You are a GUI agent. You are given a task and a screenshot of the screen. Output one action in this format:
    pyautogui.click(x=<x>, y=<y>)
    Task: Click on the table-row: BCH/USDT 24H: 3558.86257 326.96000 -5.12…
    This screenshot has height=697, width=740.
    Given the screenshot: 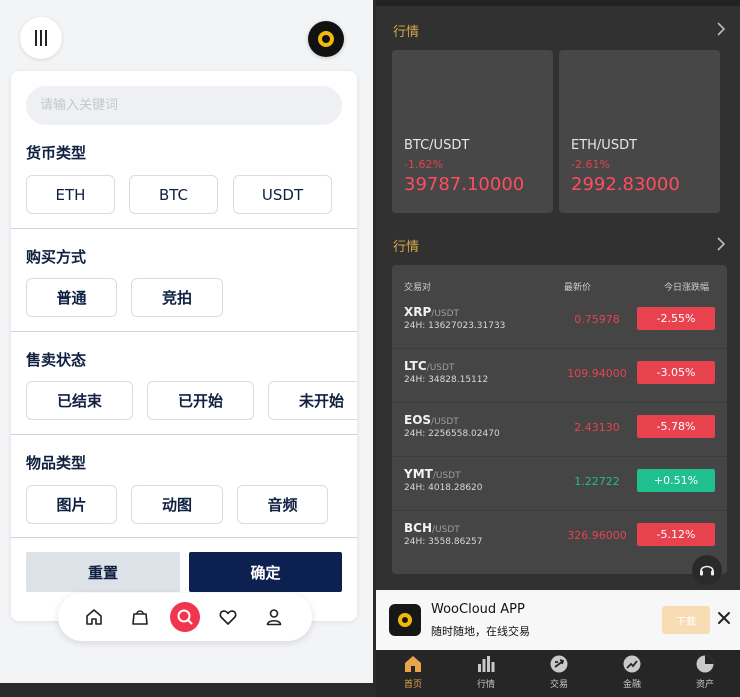 What is the action you would take?
    pyautogui.click(x=559, y=538)
    